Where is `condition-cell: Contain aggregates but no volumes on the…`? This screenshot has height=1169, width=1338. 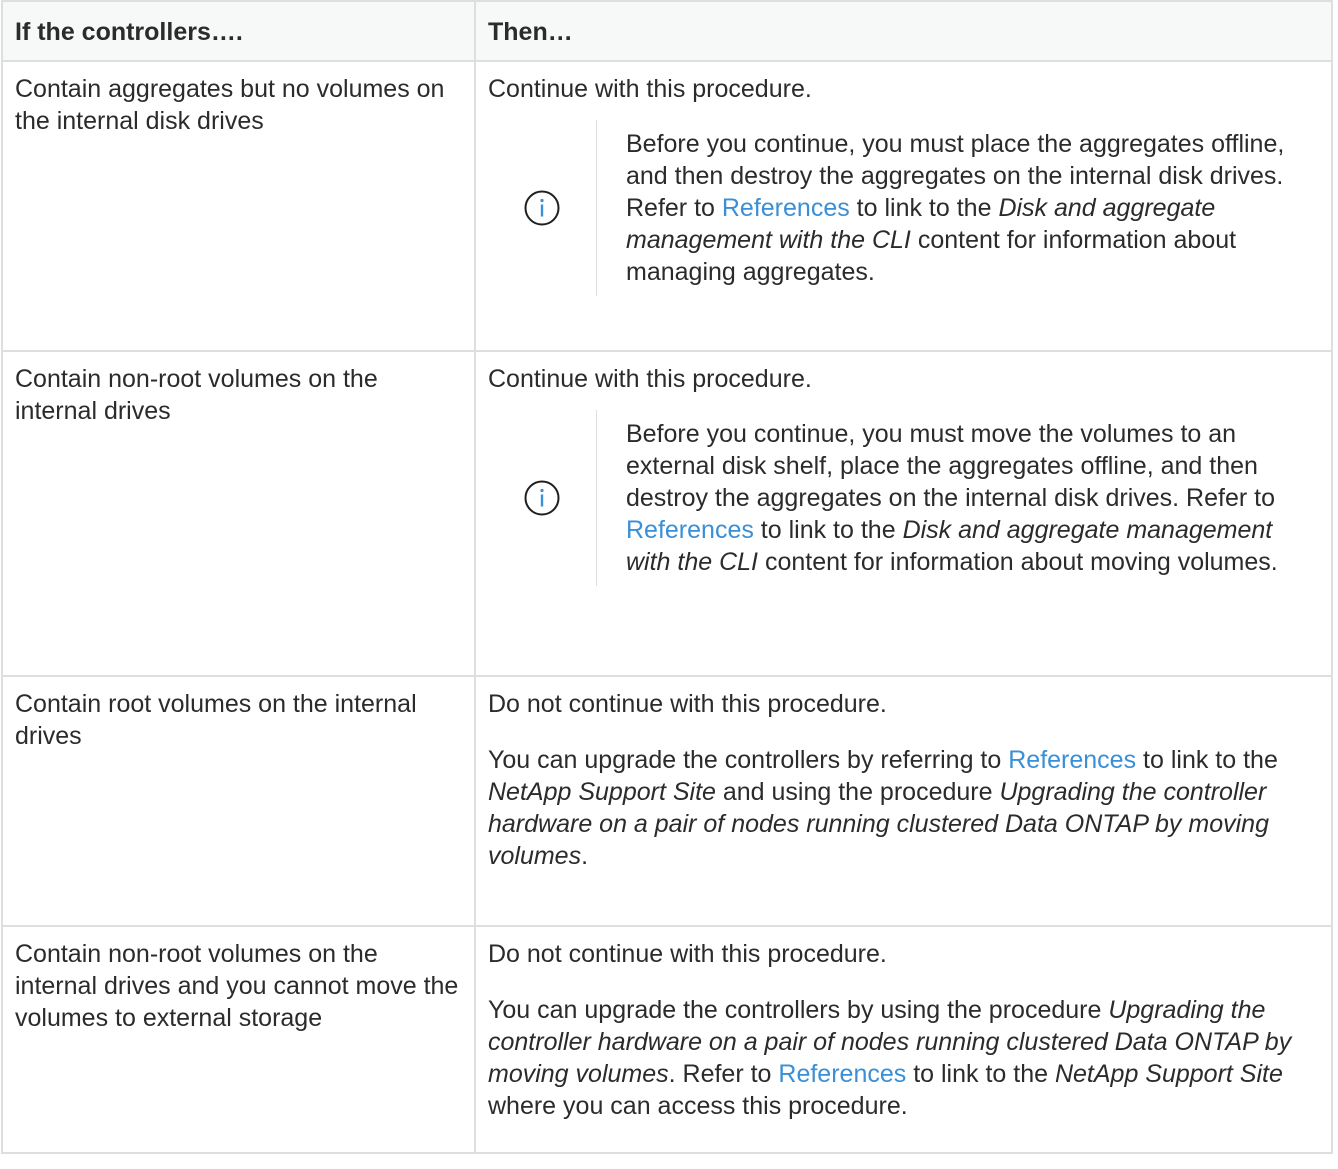 condition-cell: Contain aggregates but no volumes on the… is located at coordinates (238, 206).